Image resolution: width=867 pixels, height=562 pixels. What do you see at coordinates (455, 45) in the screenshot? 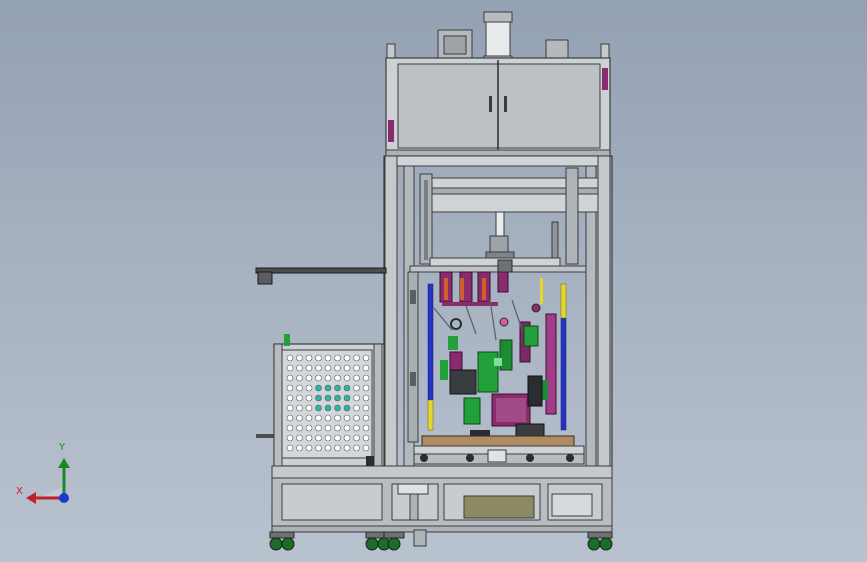
I see `top-motor-left` at bounding box center [455, 45].